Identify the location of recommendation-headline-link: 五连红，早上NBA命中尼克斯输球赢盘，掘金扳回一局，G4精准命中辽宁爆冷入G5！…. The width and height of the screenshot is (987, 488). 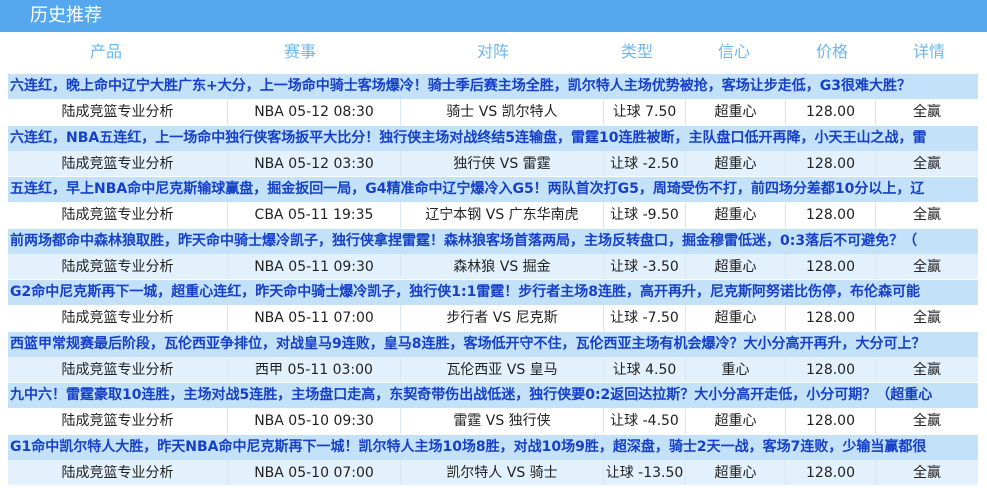
(493, 189).